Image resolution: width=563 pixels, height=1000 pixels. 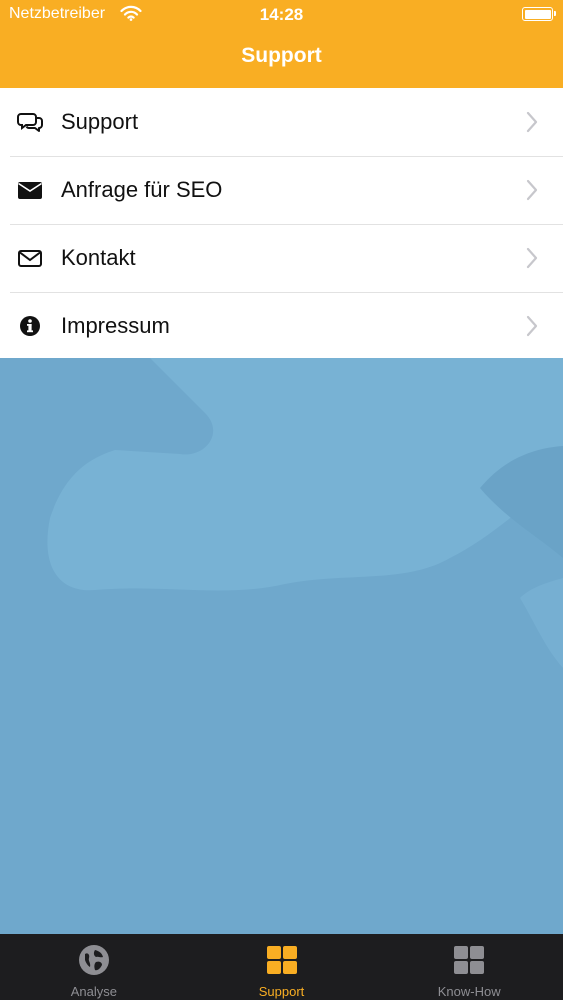 What do you see at coordinates (115, 325) in the screenshot?
I see `menu-item-label: Impressum` at bounding box center [115, 325].